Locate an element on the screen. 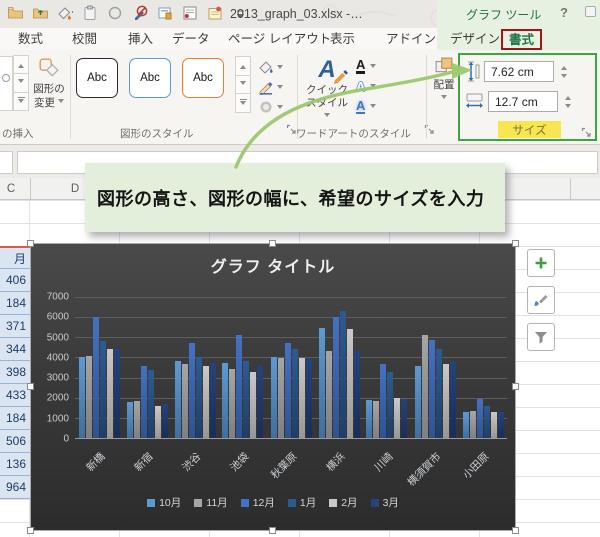  shape-outline-button is located at coordinates (275, 87).